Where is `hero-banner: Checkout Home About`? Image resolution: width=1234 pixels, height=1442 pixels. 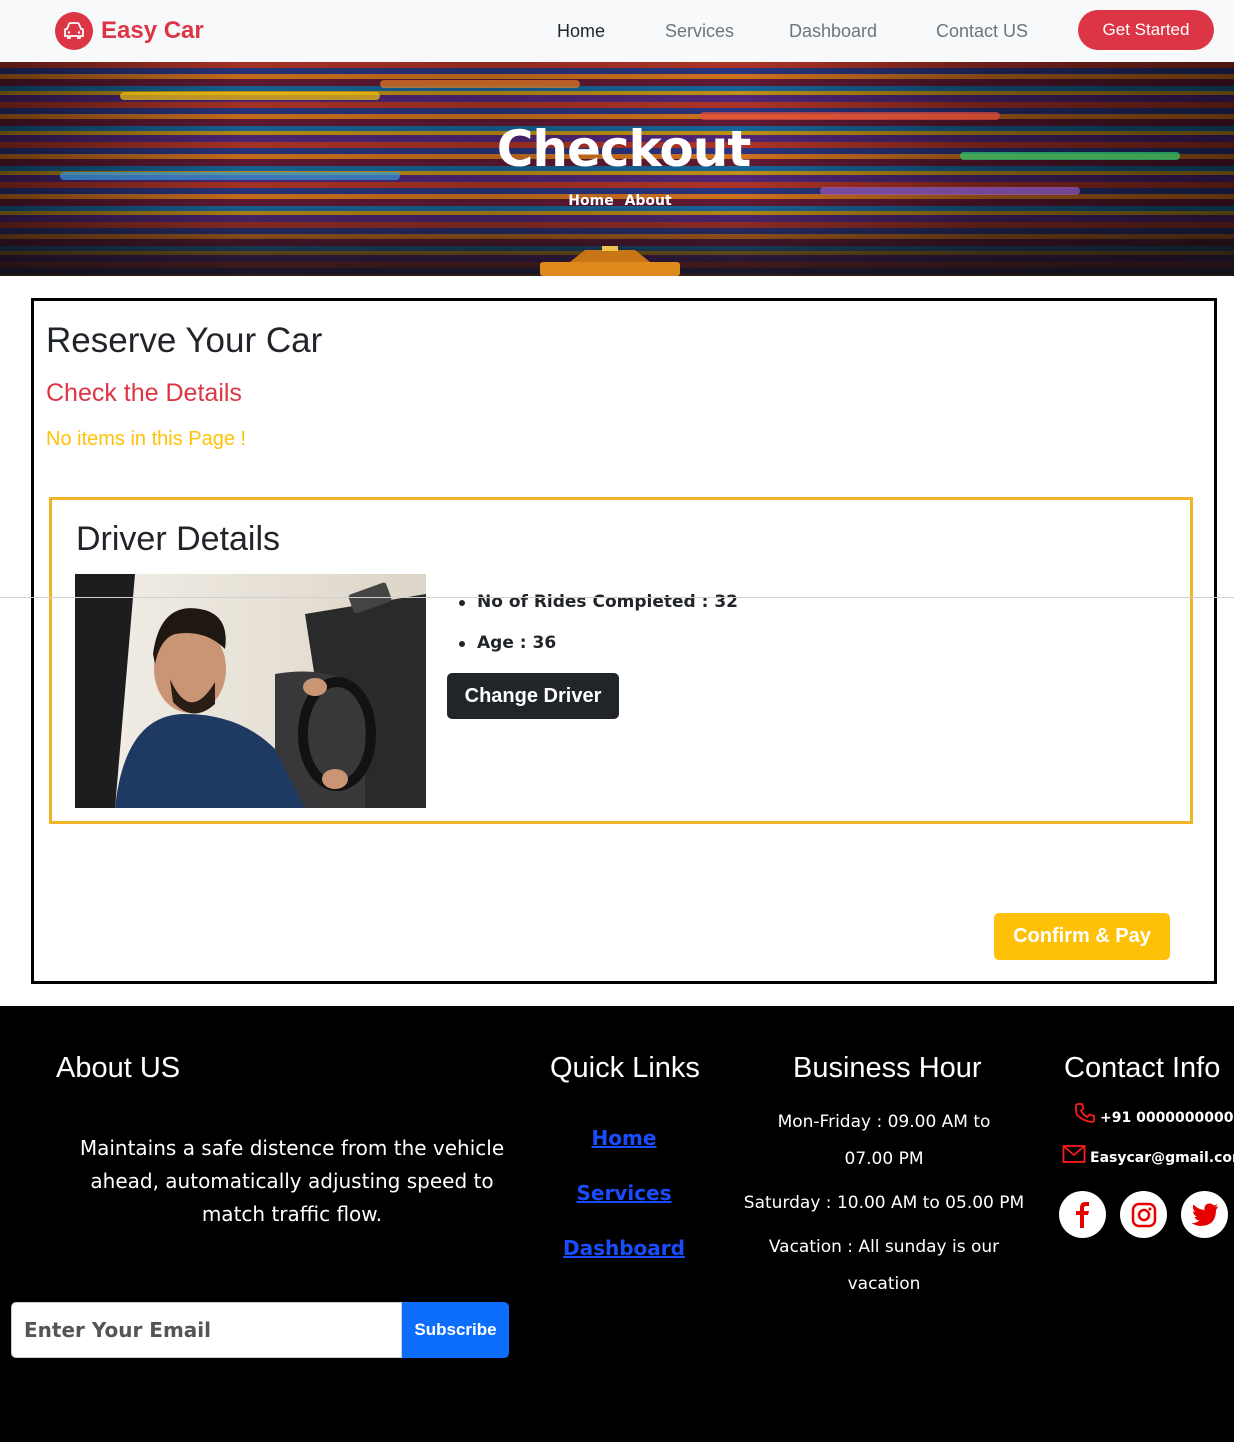
hero-banner: Checkout Home About is located at coordinates (617, 169).